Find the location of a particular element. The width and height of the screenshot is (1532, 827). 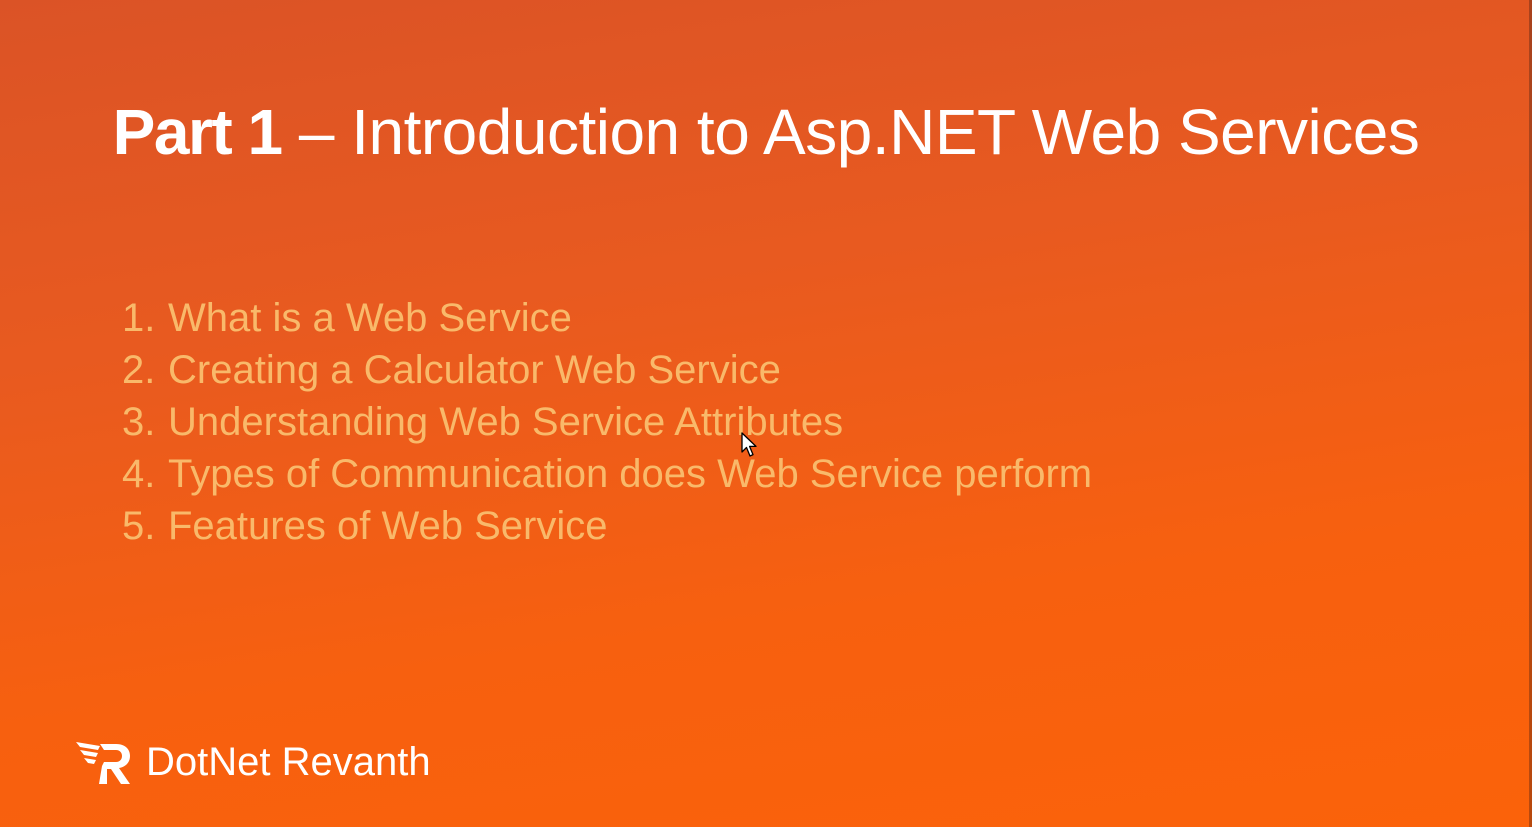

topic-text: Creating a Calculator Web Service is located at coordinates (474, 370).